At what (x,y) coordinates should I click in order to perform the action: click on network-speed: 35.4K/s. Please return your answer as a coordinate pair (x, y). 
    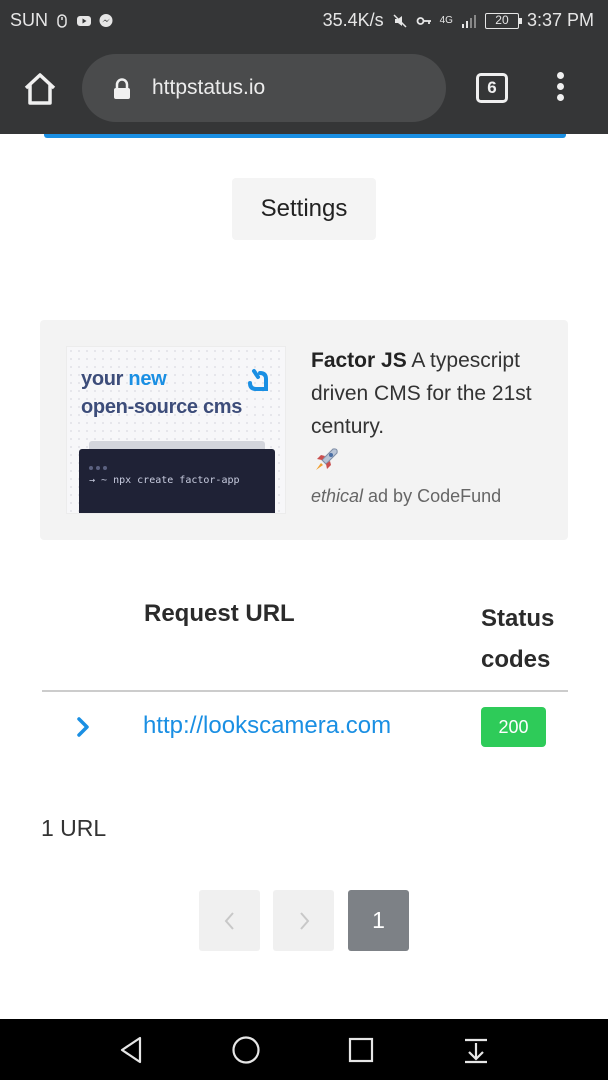
    Looking at the image, I should click on (353, 20).